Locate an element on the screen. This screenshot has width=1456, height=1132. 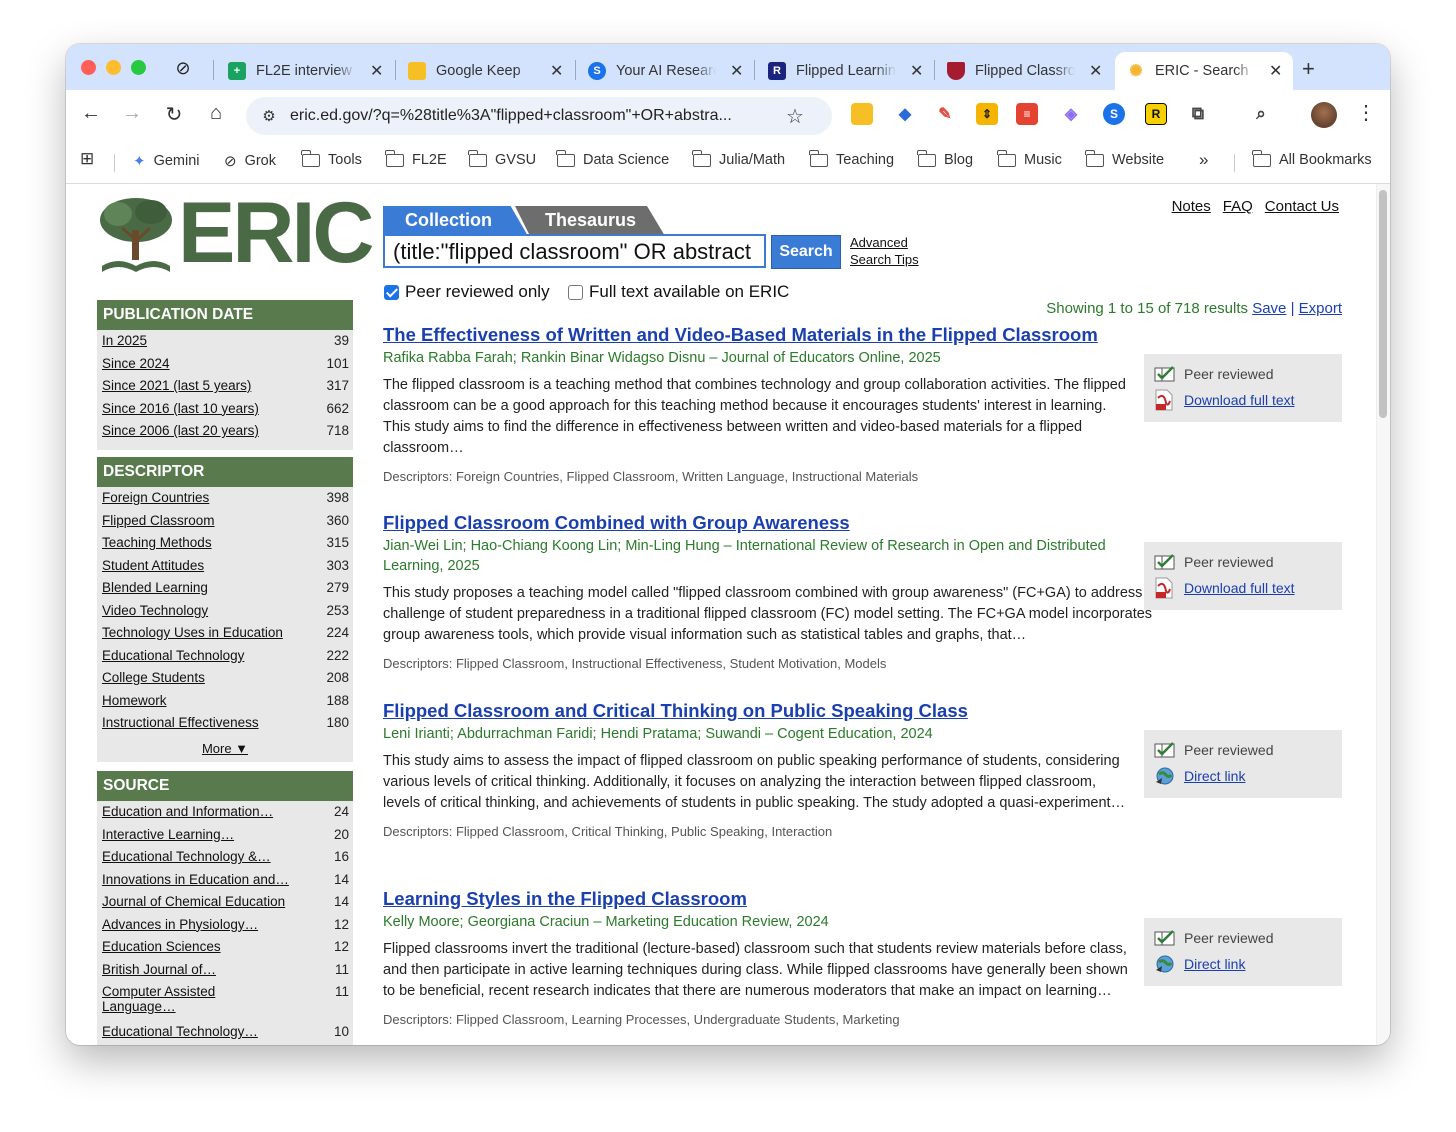
bookmark-folder-fl2e: FL2E is located at coordinates (416, 158).